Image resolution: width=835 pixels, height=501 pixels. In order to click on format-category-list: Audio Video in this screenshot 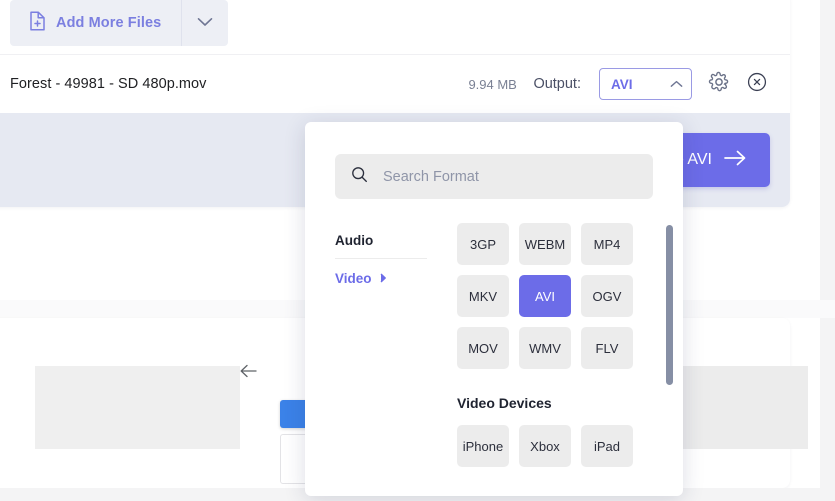, I will do `click(381, 358)`.